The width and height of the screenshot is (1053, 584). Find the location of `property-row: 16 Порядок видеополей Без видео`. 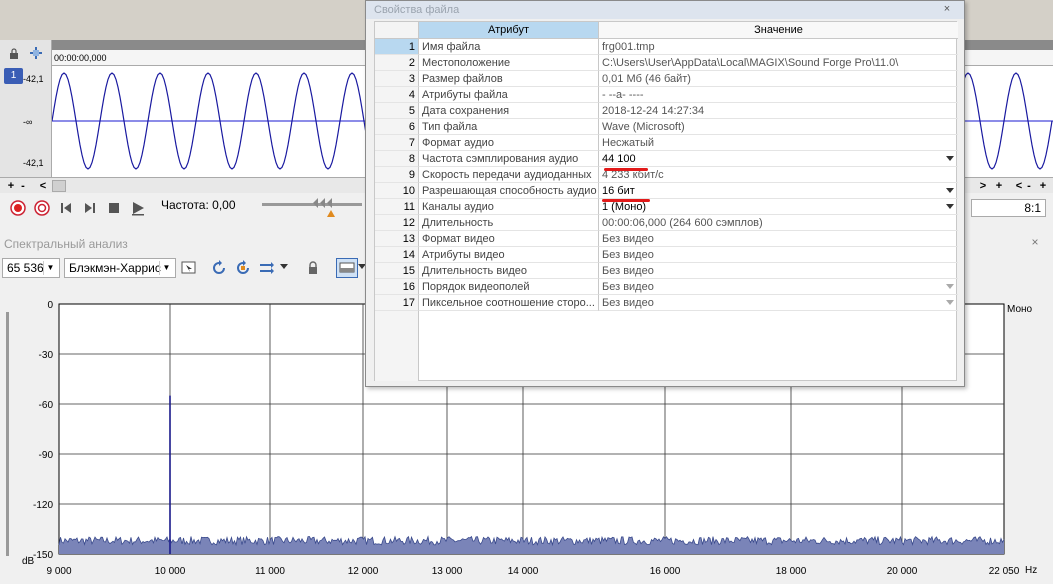

property-row: 16 Порядок видеополей Без видео is located at coordinates (666, 287).